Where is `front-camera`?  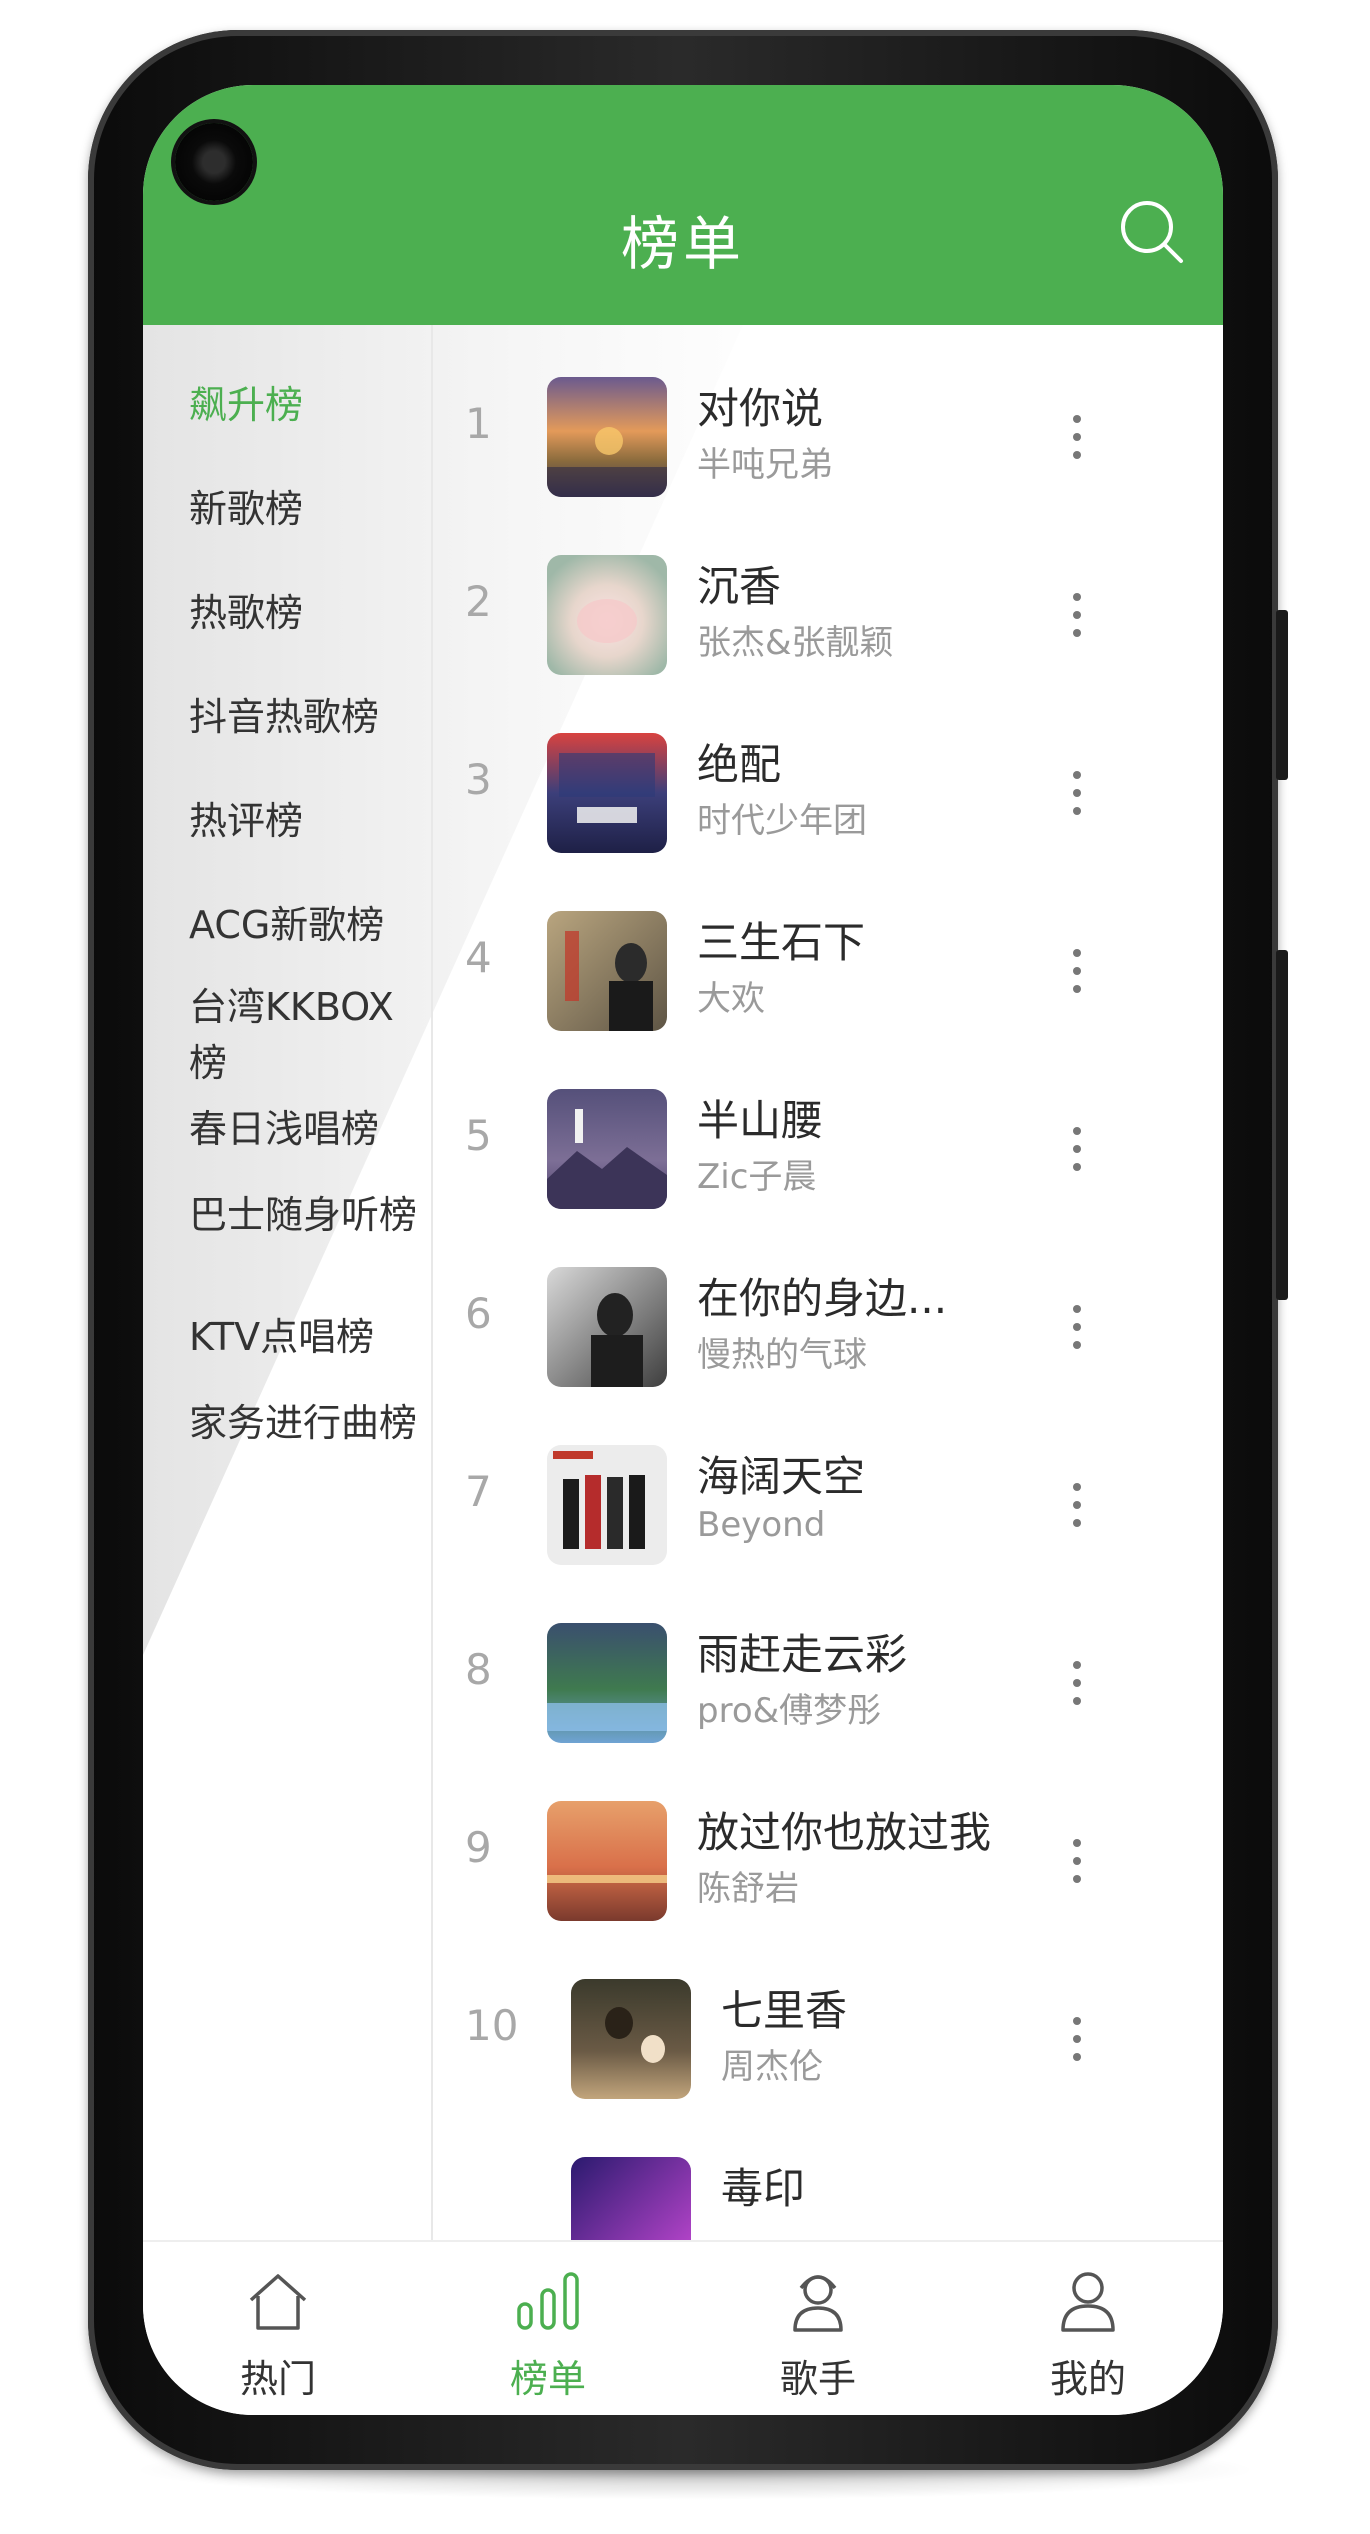
front-camera is located at coordinates (214, 162).